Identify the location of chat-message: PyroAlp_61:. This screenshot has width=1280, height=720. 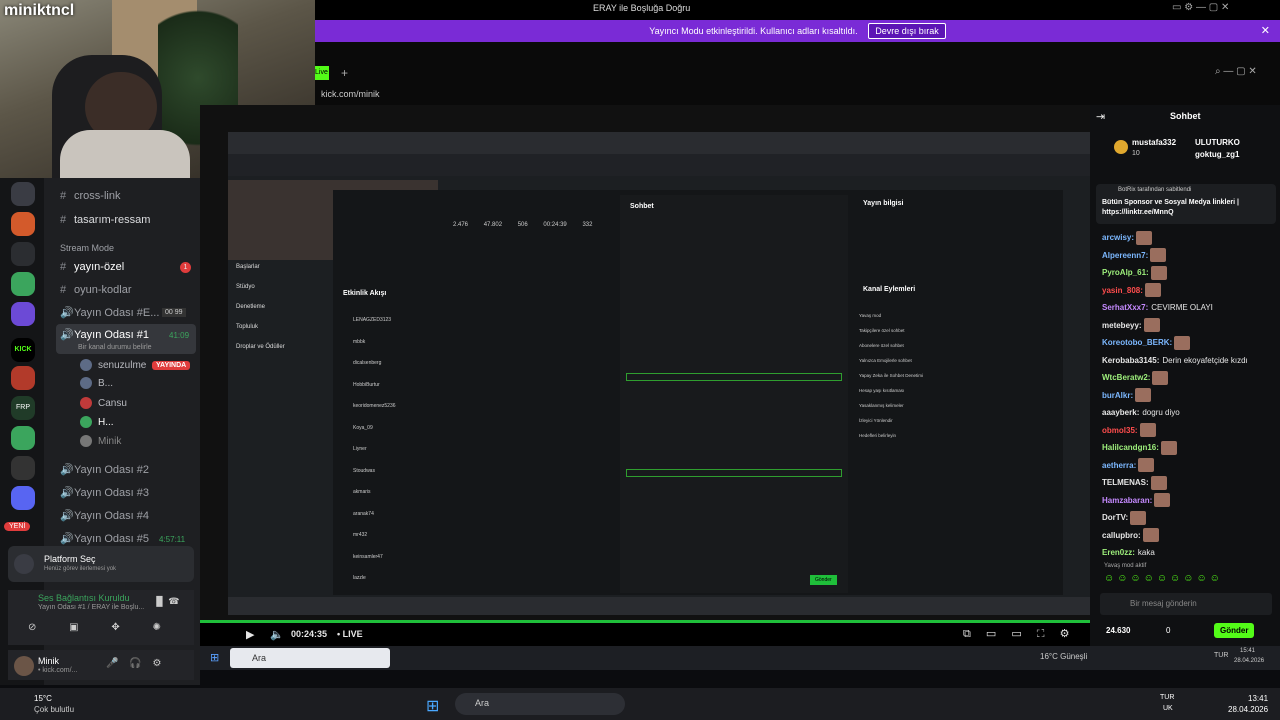
(1134, 273).